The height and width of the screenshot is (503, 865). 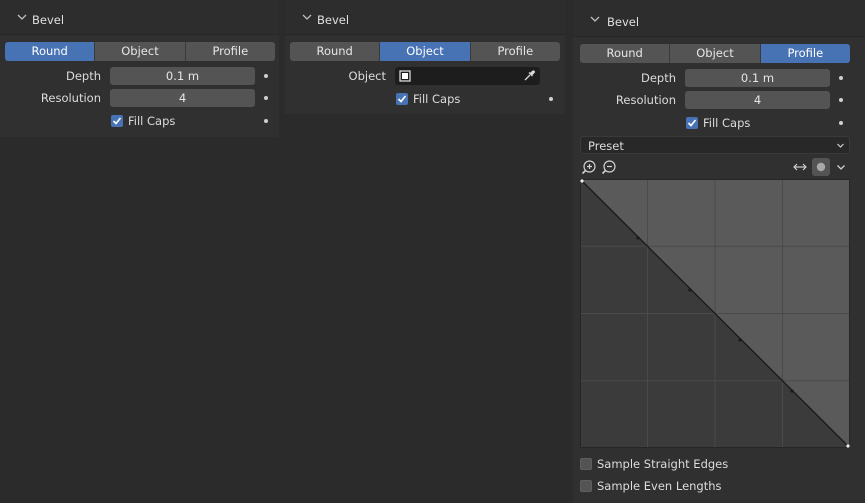 What do you see at coordinates (659, 486) in the screenshot?
I see `sample-even-lengths-label: Sample Even Lengths` at bounding box center [659, 486].